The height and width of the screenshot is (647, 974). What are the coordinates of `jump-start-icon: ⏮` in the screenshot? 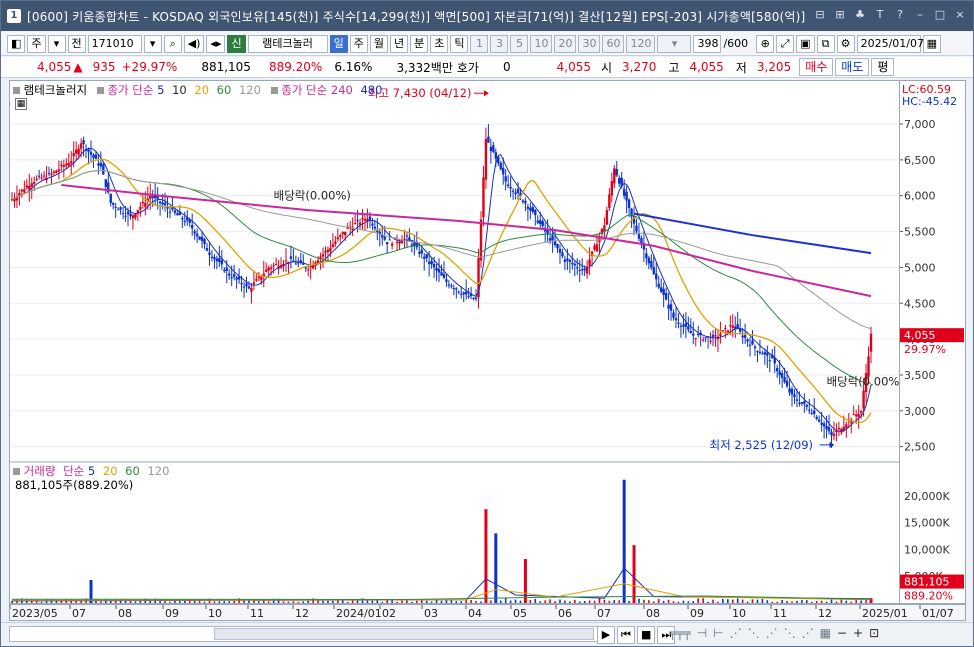 It's located at (626, 635).